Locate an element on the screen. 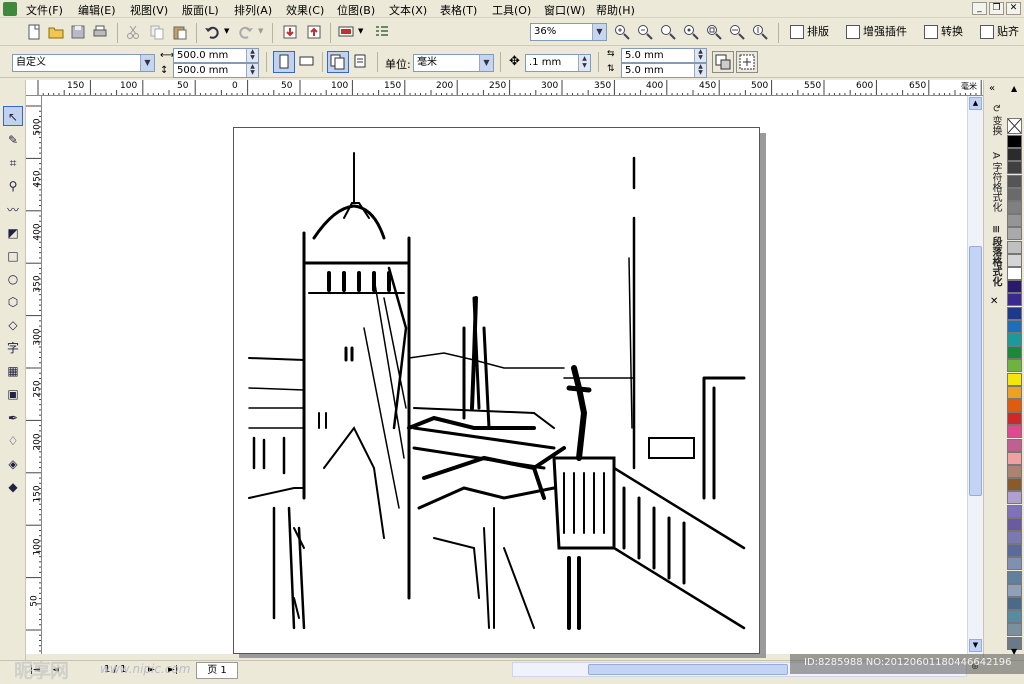  copy-icon is located at coordinates (157, 32).